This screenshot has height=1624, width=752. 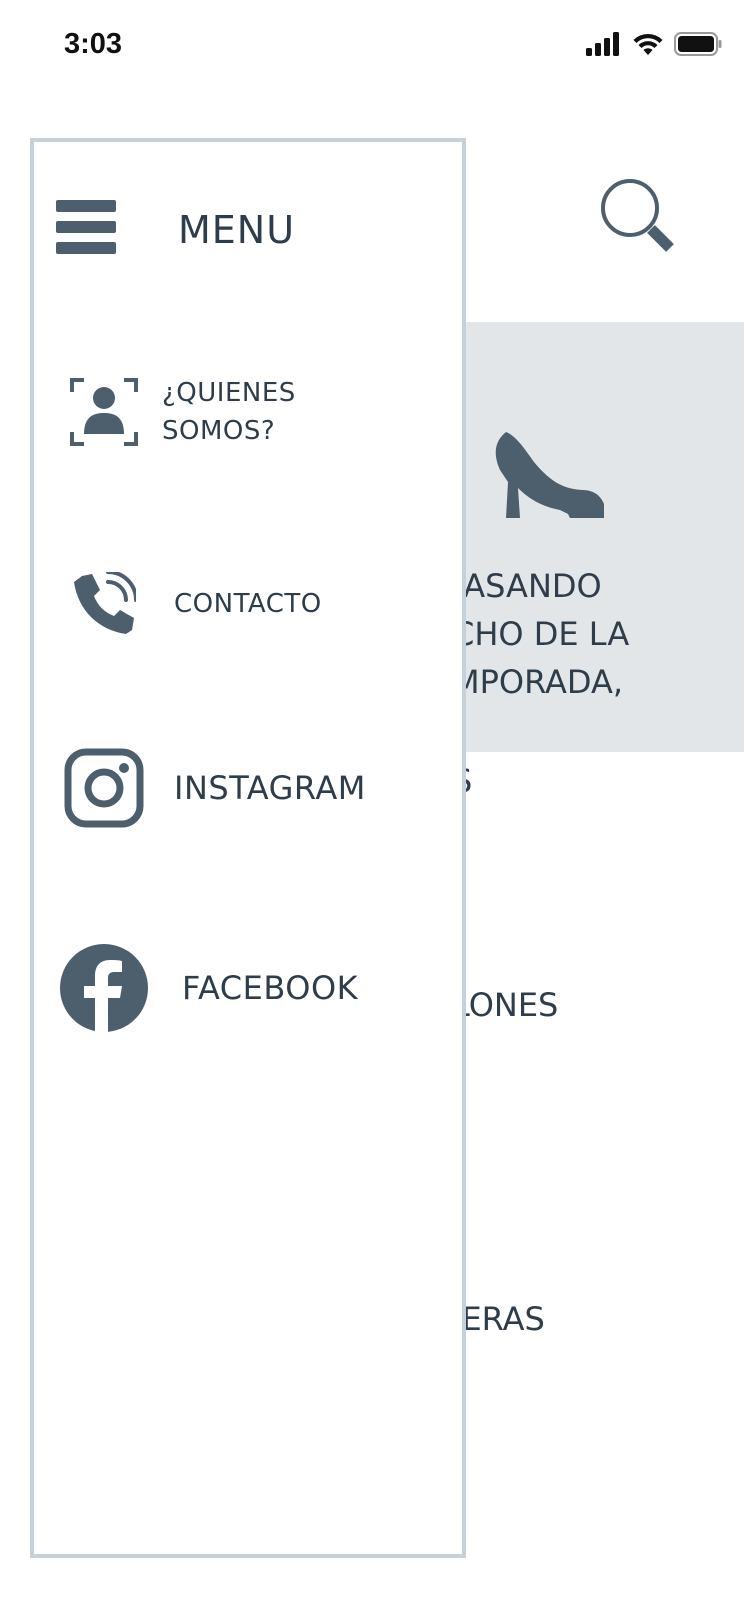 I want to click on cellular-signal-icon, so click(x=602, y=44).